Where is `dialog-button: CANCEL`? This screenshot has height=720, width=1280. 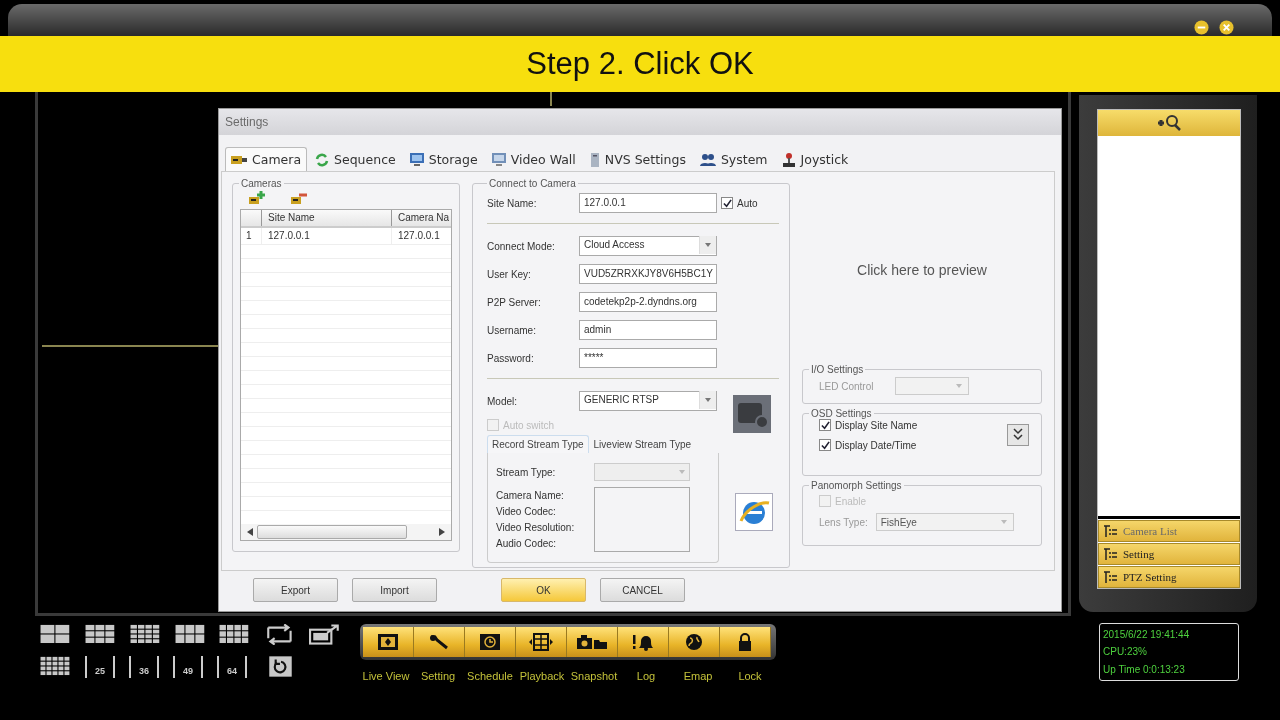
dialog-button: CANCEL is located at coordinates (642, 590).